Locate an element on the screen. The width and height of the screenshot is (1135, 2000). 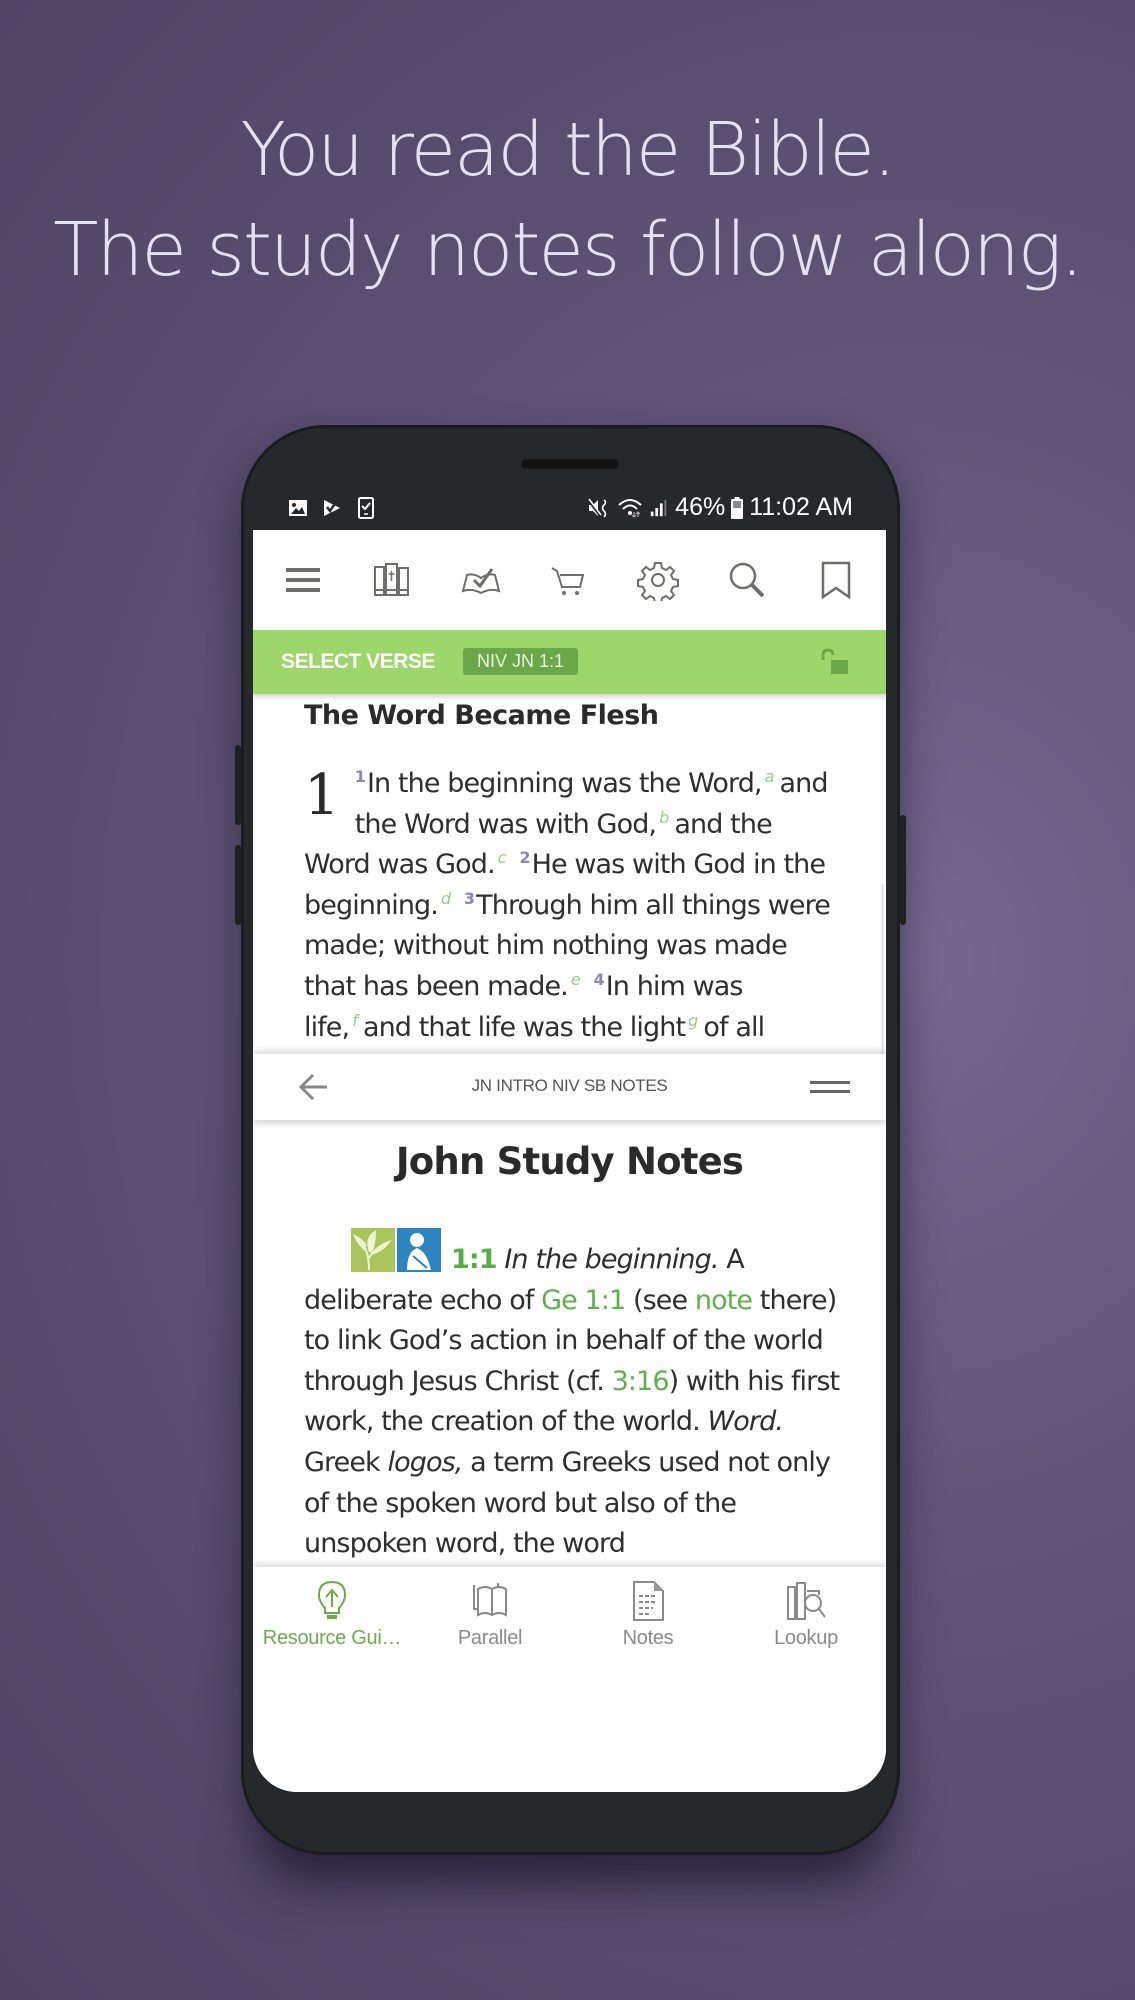
store-button is located at coordinates (569, 580).